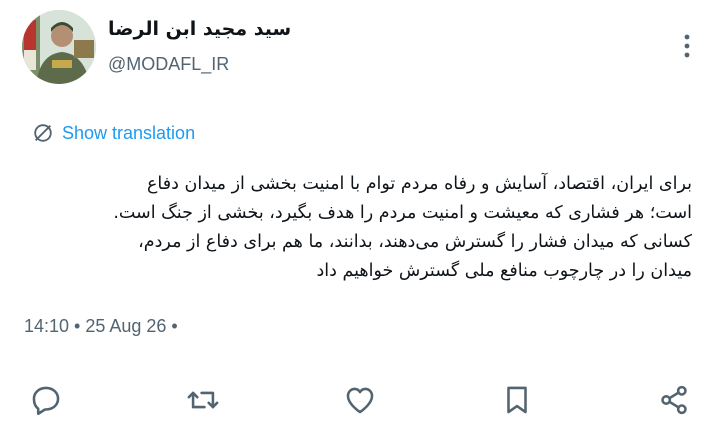 The height and width of the screenshot is (442, 720). I want to click on share-button, so click(674, 400).